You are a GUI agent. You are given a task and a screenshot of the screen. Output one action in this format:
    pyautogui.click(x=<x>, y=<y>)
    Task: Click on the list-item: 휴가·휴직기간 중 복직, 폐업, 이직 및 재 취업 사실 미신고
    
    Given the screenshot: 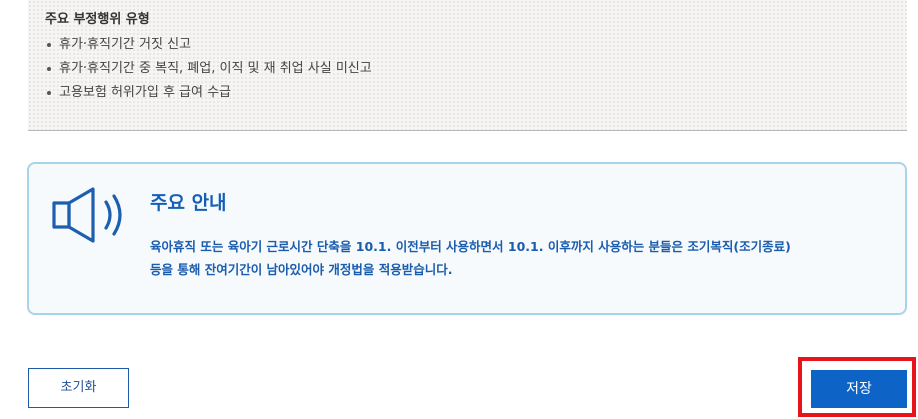 What is the action you would take?
    pyautogui.click(x=476, y=69)
    